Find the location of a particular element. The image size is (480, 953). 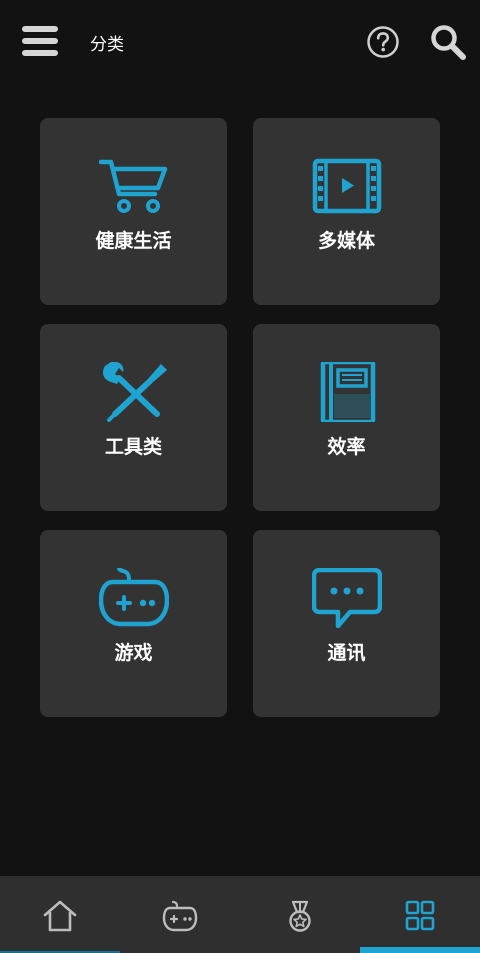

category-tile-efficiency: 效率 is located at coordinates (346, 417).